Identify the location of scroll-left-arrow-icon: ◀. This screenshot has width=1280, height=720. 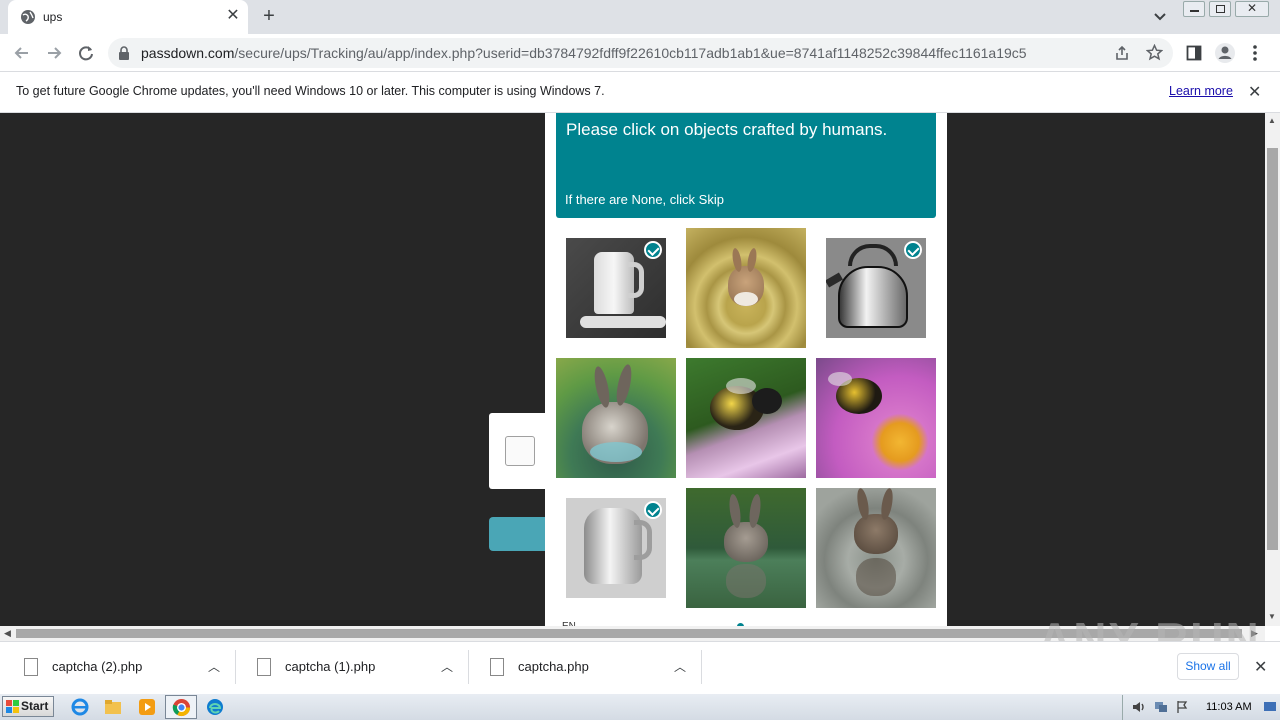
(7, 633).